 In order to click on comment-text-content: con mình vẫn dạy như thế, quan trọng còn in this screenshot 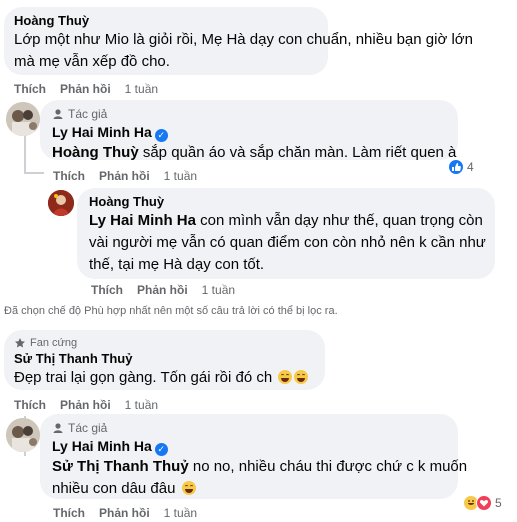, I will do `click(339, 220)`.